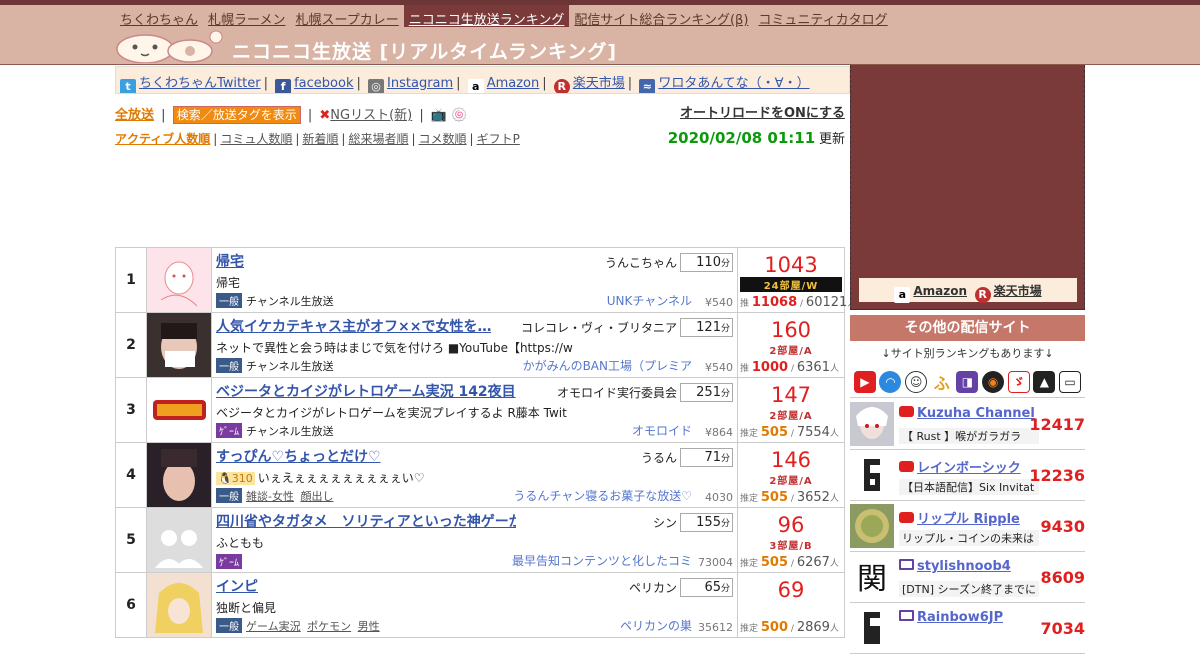 The width and height of the screenshot is (1200, 654). I want to click on streamer-name: stylishnoob4, so click(955, 566).